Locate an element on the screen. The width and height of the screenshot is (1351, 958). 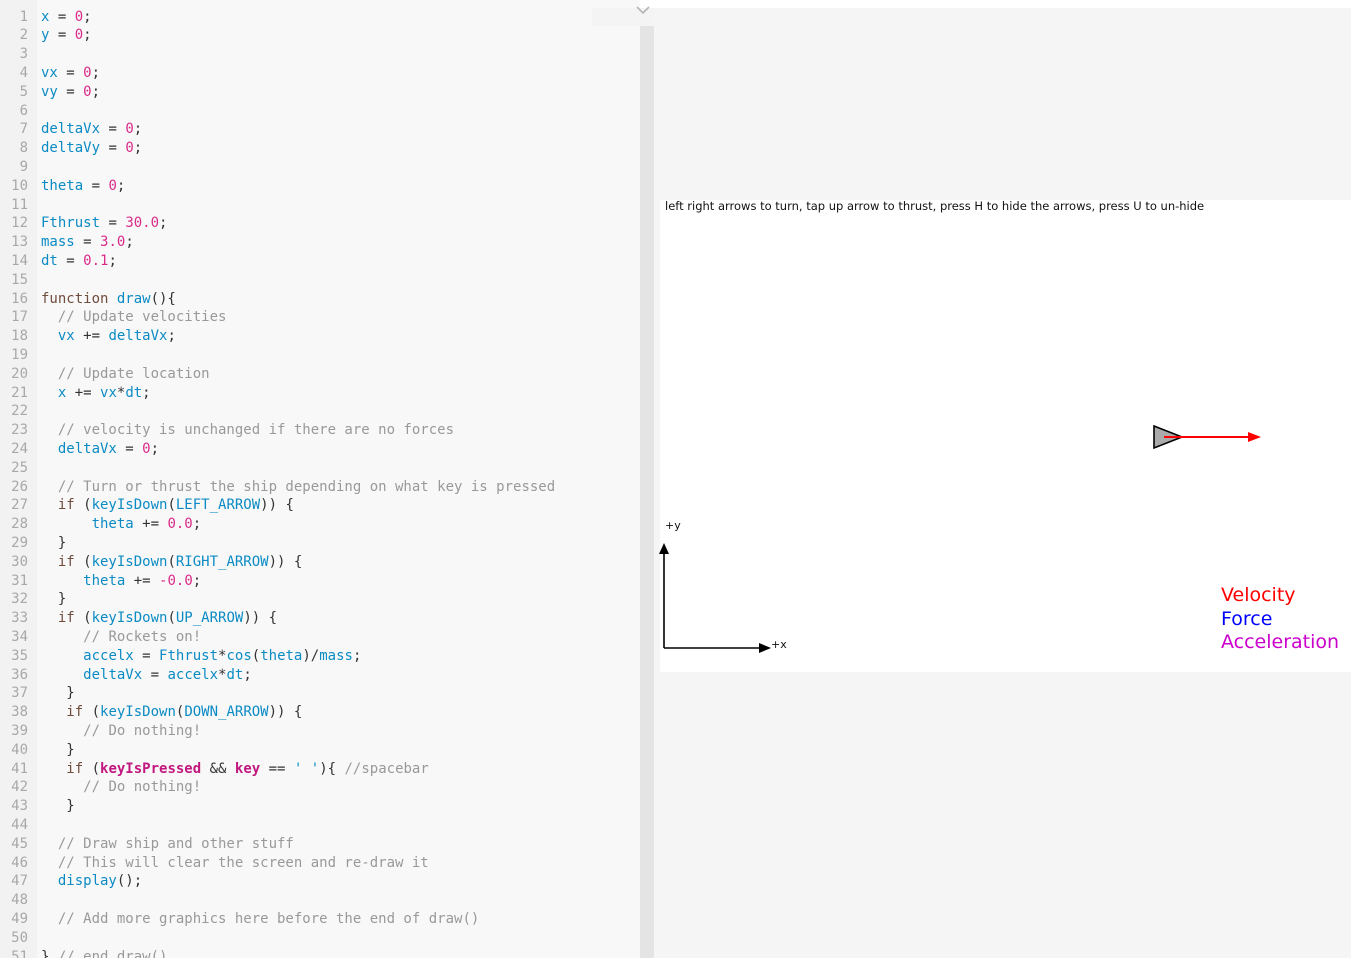
code-line: 25 is located at coordinates (20, 468).